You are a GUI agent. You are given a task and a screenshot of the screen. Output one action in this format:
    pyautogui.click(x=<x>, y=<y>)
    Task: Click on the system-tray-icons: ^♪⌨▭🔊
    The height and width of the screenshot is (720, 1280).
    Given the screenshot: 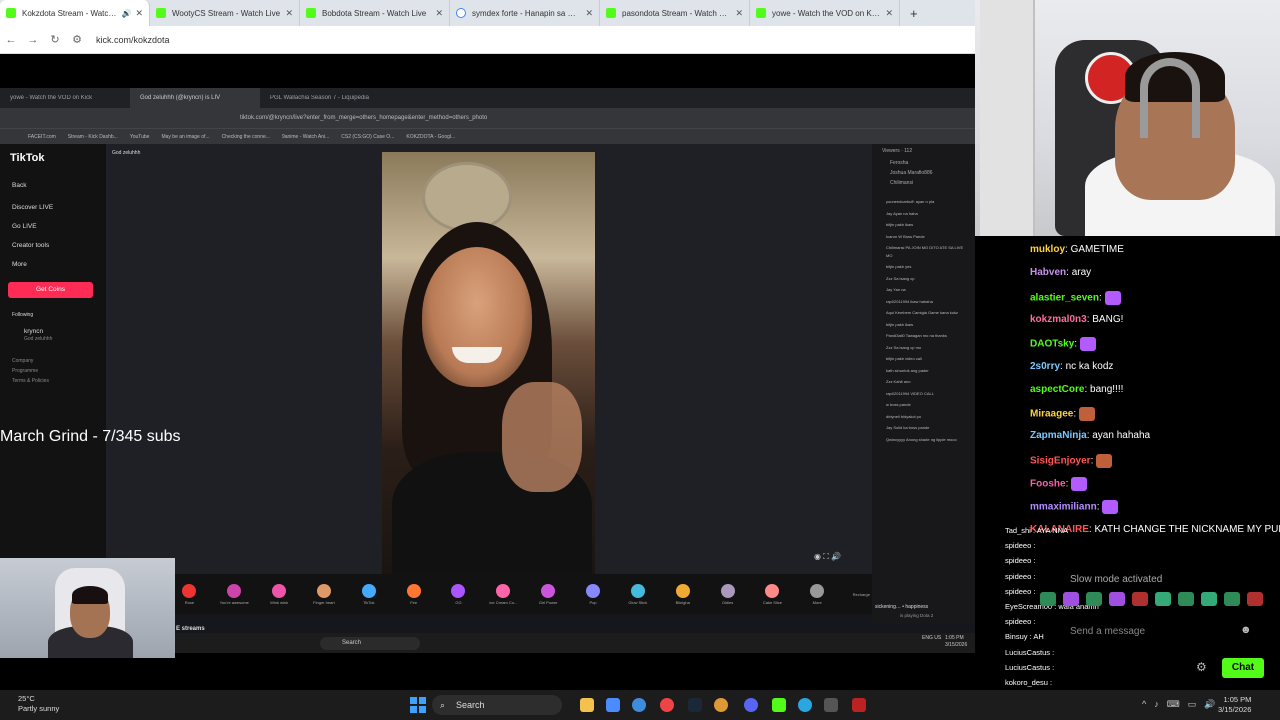 What is the action you would take?
    pyautogui.click(x=1182, y=704)
    